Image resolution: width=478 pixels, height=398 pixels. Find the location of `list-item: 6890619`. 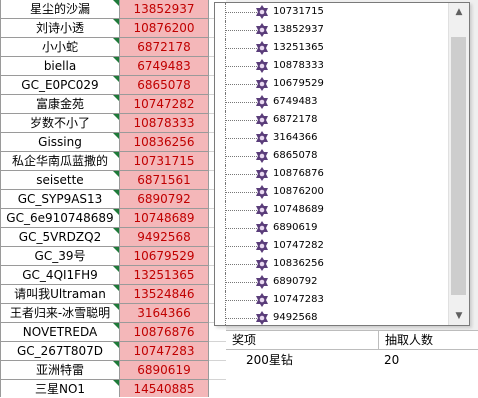

list-item: 6890619 is located at coordinates (331, 228).